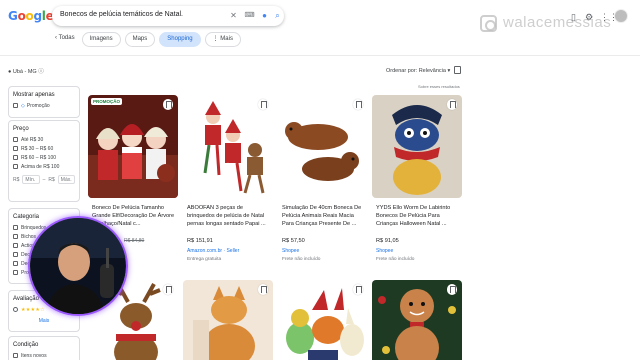 The image size is (640, 360). I want to click on product-shipping: Entrega gratuita, so click(204, 259).